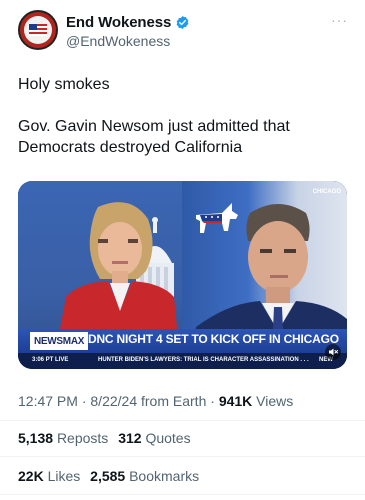 The width and height of the screenshot is (365, 500). What do you see at coordinates (339, 20) in the screenshot?
I see `more-icon: ···` at bounding box center [339, 20].